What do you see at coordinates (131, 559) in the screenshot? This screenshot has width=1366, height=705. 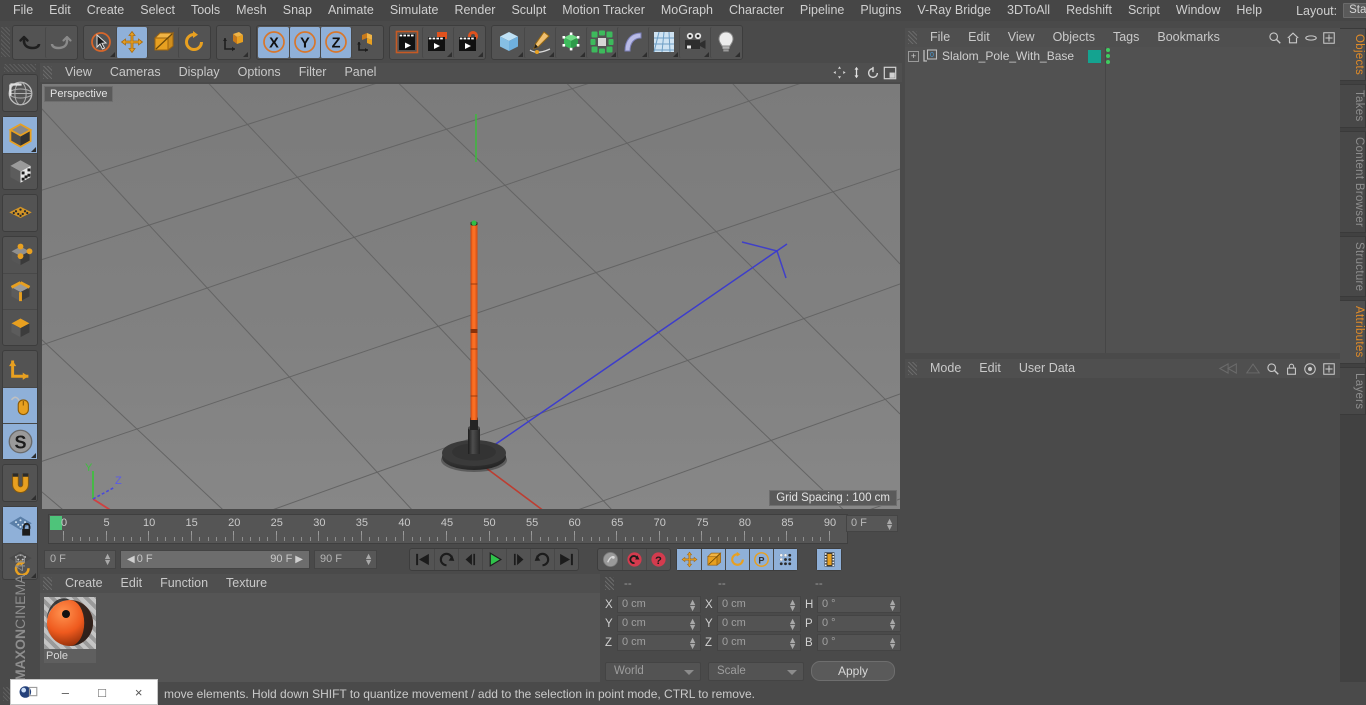 I see `range-left-arrow-icon: ◀` at bounding box center [131, 559].